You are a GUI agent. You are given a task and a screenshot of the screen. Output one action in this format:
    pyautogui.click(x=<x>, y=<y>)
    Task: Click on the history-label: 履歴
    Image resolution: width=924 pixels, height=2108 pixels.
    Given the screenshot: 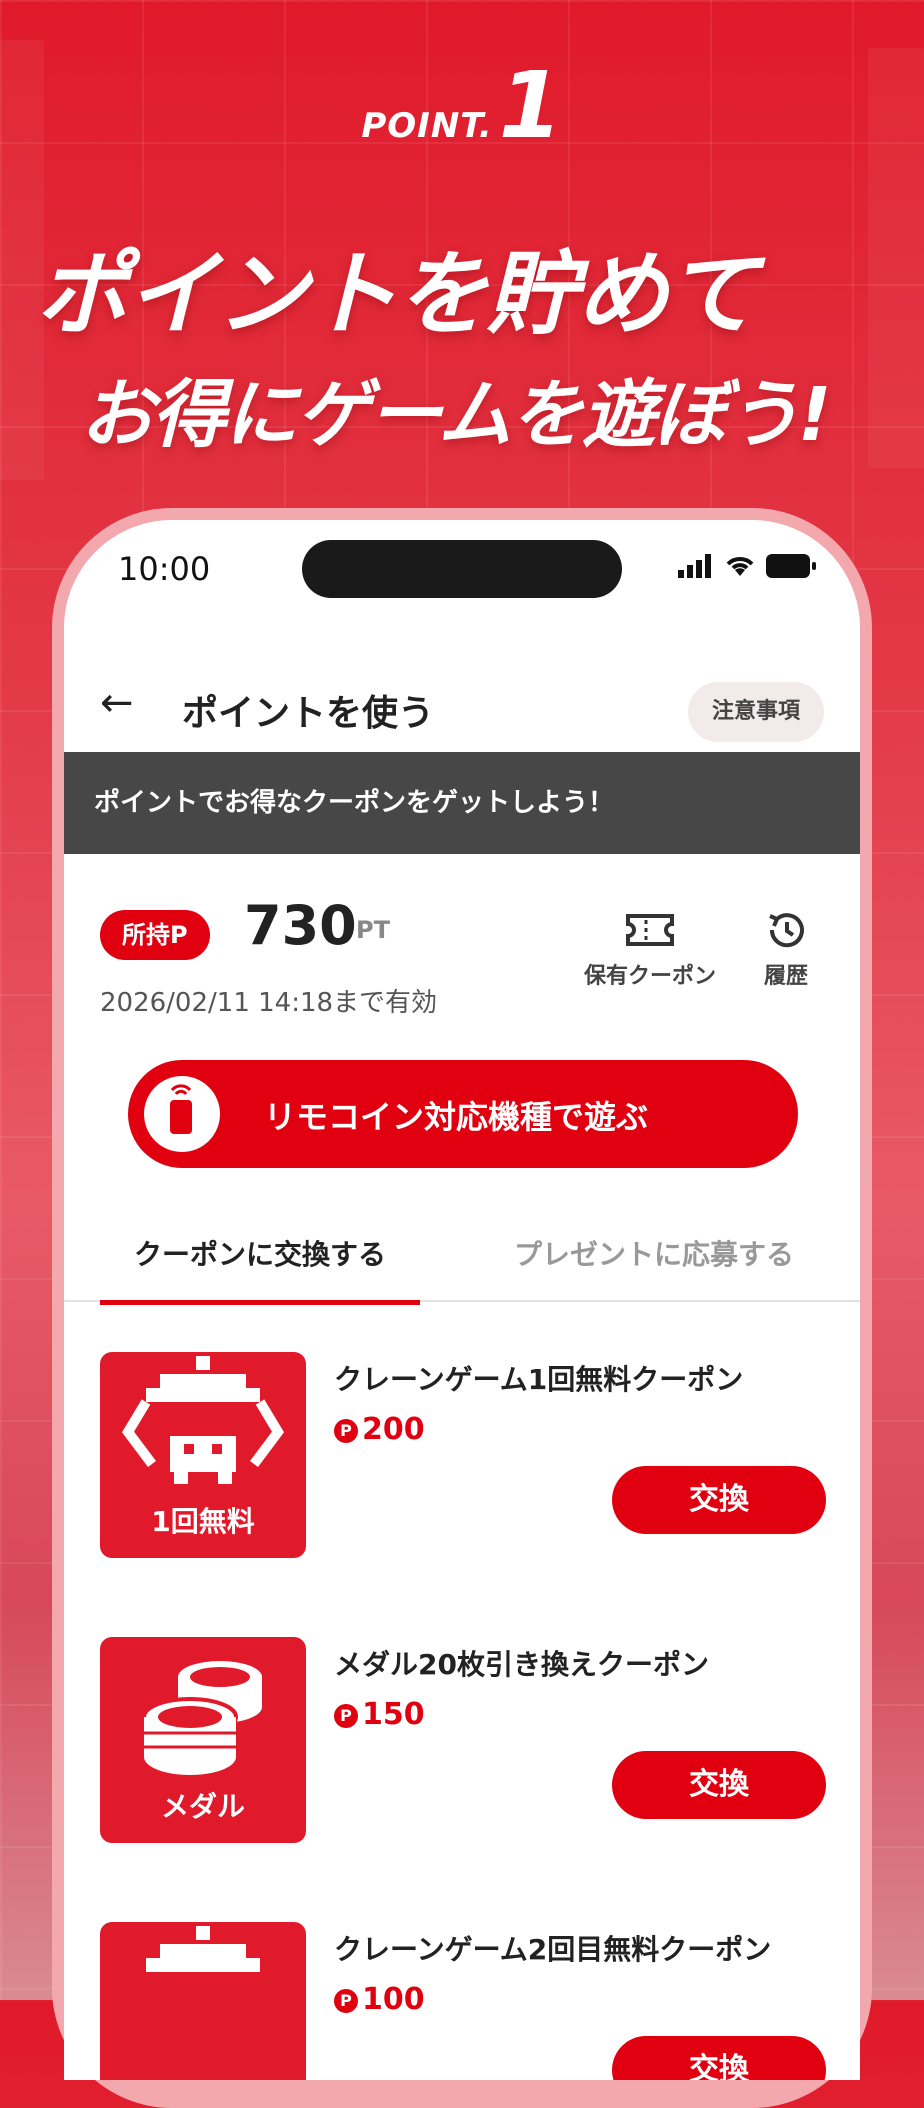 What is the action you would take?
    pyautogui.click(x=786, y=976)
    